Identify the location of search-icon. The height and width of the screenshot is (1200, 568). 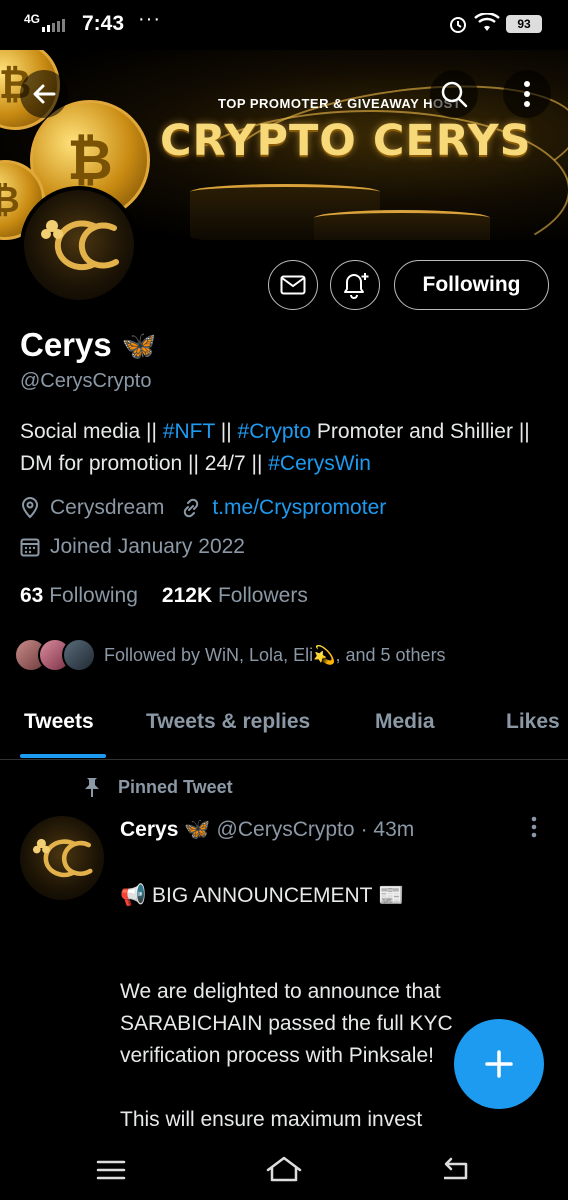
(454, 94).